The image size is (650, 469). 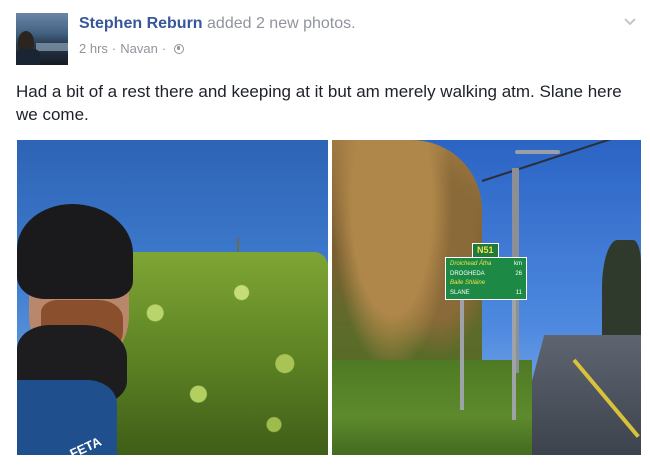 I want to click on street-lamp-arm, so click(x=537, y=152).